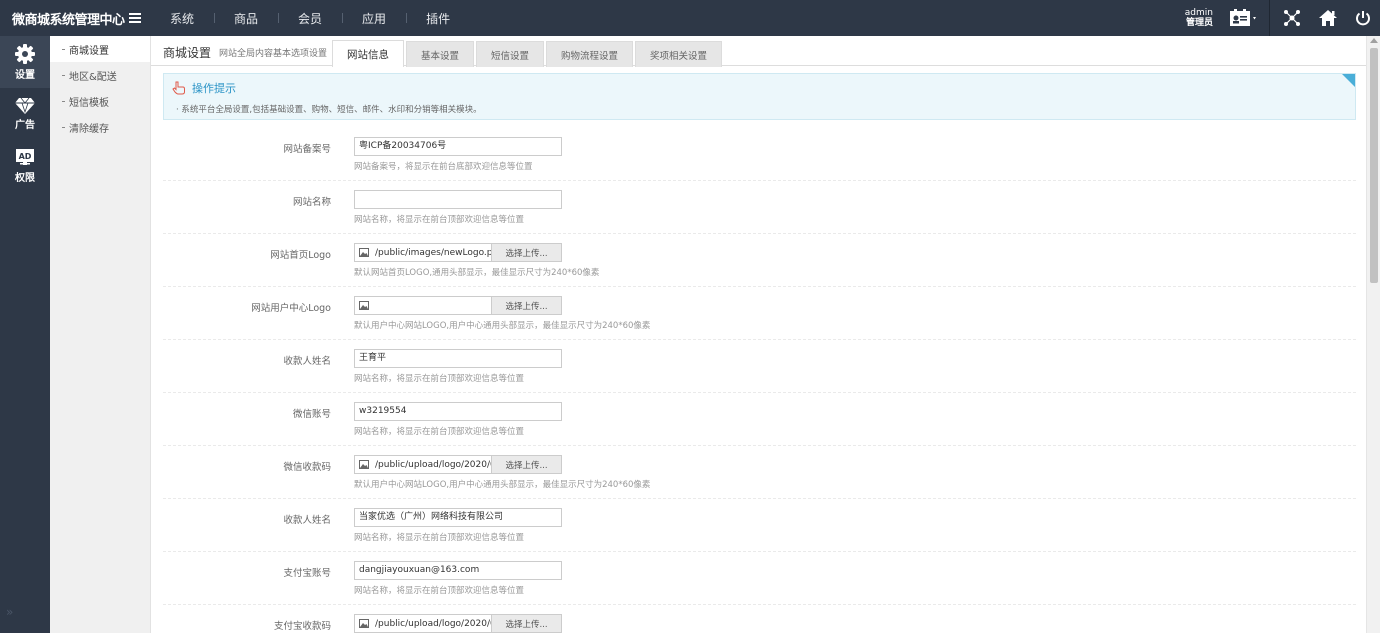  I want to click on field-label: 网站首页Logo, so click(300, 255).